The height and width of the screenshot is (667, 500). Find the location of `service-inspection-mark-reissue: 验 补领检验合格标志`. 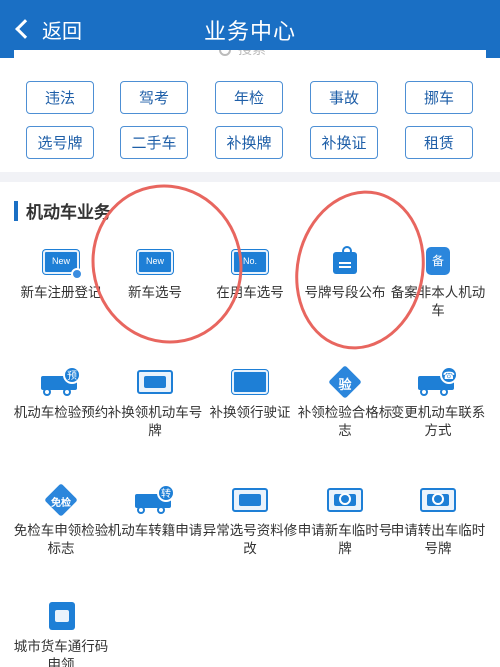

service-inspection-mark-reissue: 验 补领检验合格标志 is located at coordinates (345, 402).